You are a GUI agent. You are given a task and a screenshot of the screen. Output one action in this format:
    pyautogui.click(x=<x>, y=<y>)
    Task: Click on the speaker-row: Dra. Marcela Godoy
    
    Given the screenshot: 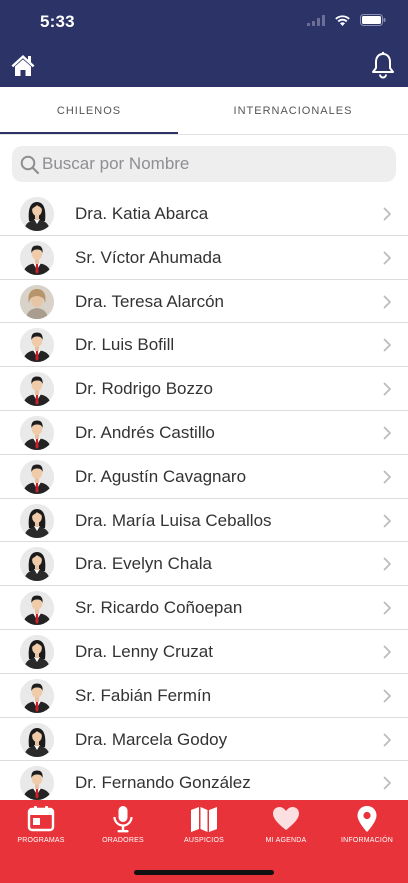 What is the action you would take?
    pyautogui.click(x=204, y=740)
    